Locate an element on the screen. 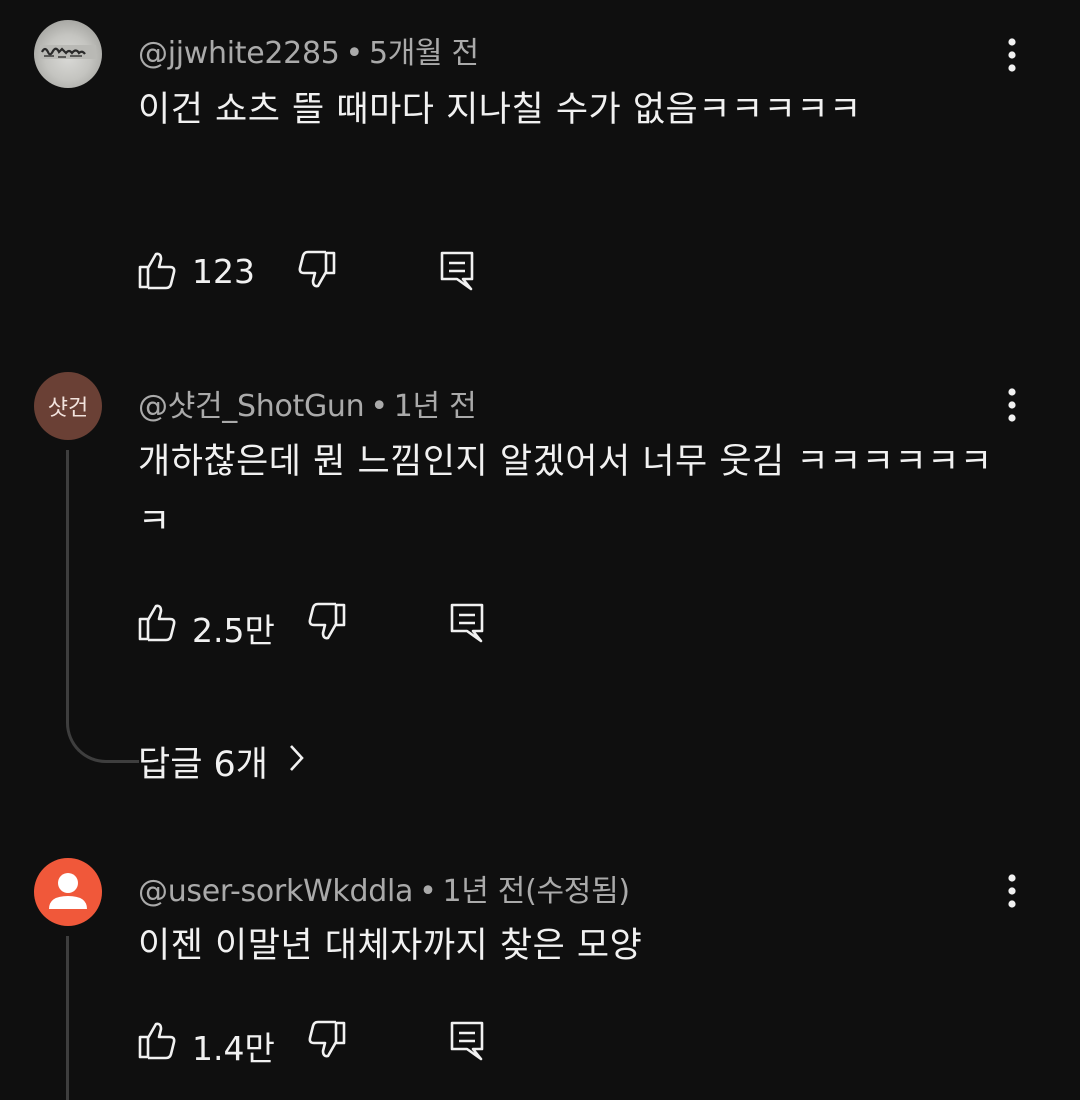 The width and height of the screenshot is (1080, 1100). comment-time: 1년 전(수정됨) is located at coordinates (536, 891).